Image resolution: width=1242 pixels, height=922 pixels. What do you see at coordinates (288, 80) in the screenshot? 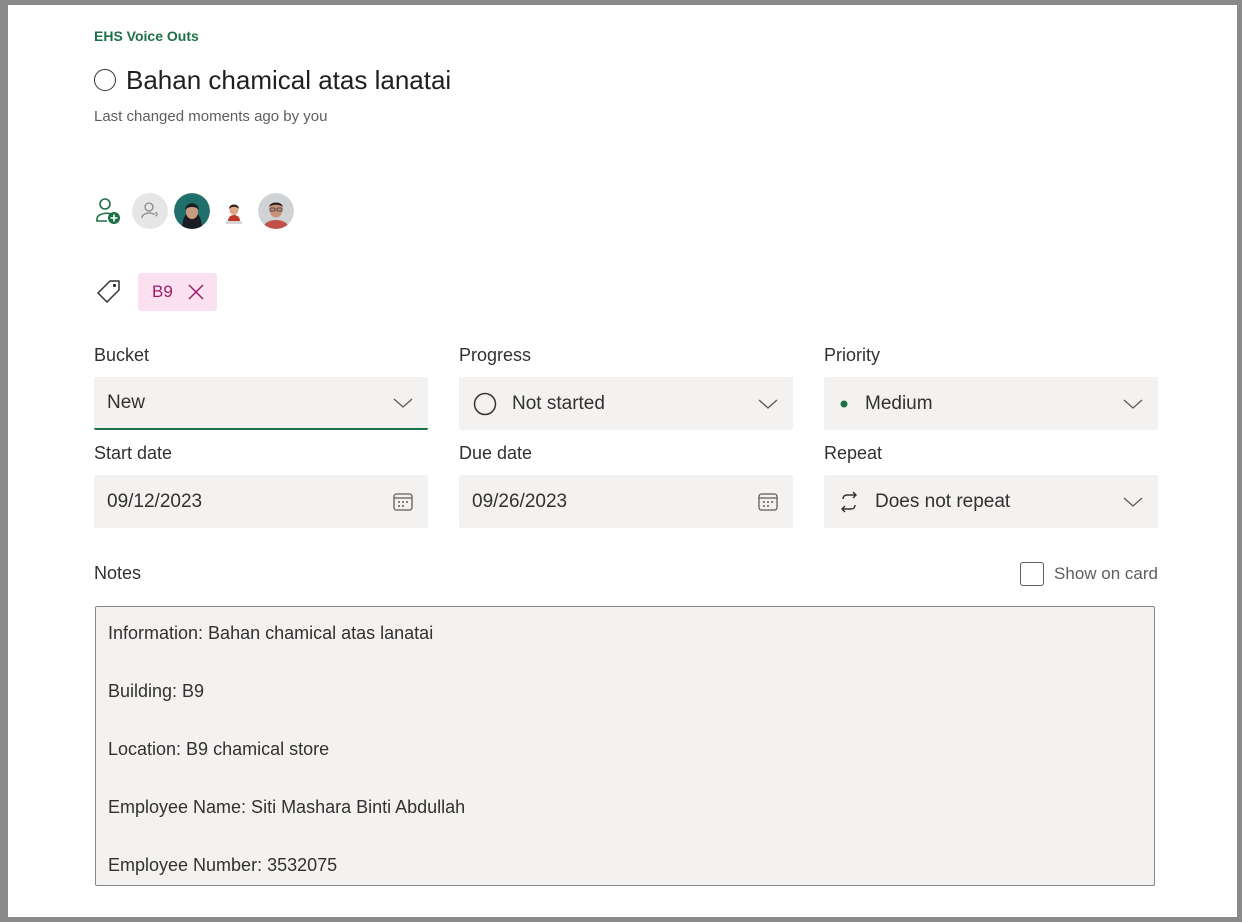
I see `task-title: Bahan chamical atas lanatai` at bounding box center [288, 80].